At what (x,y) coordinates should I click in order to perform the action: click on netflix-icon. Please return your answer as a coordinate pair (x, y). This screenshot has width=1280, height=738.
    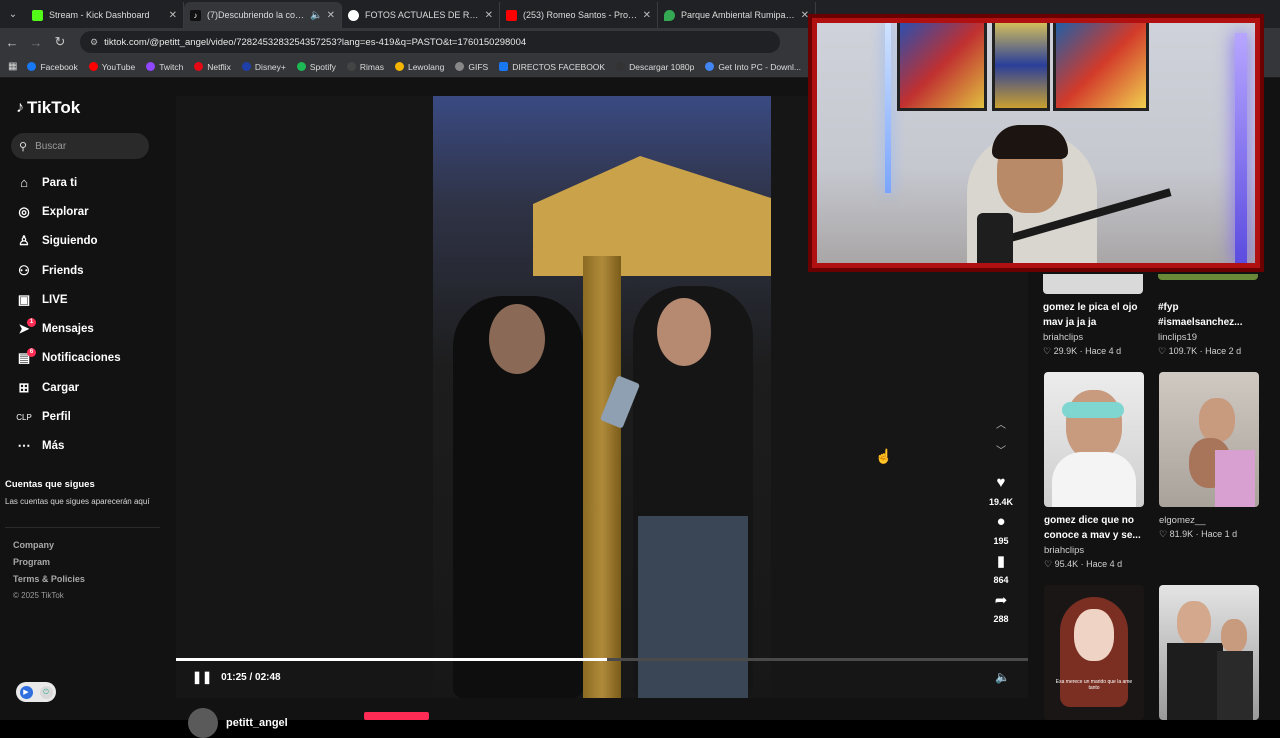
    Looking at the image, I should click on (199, 66).